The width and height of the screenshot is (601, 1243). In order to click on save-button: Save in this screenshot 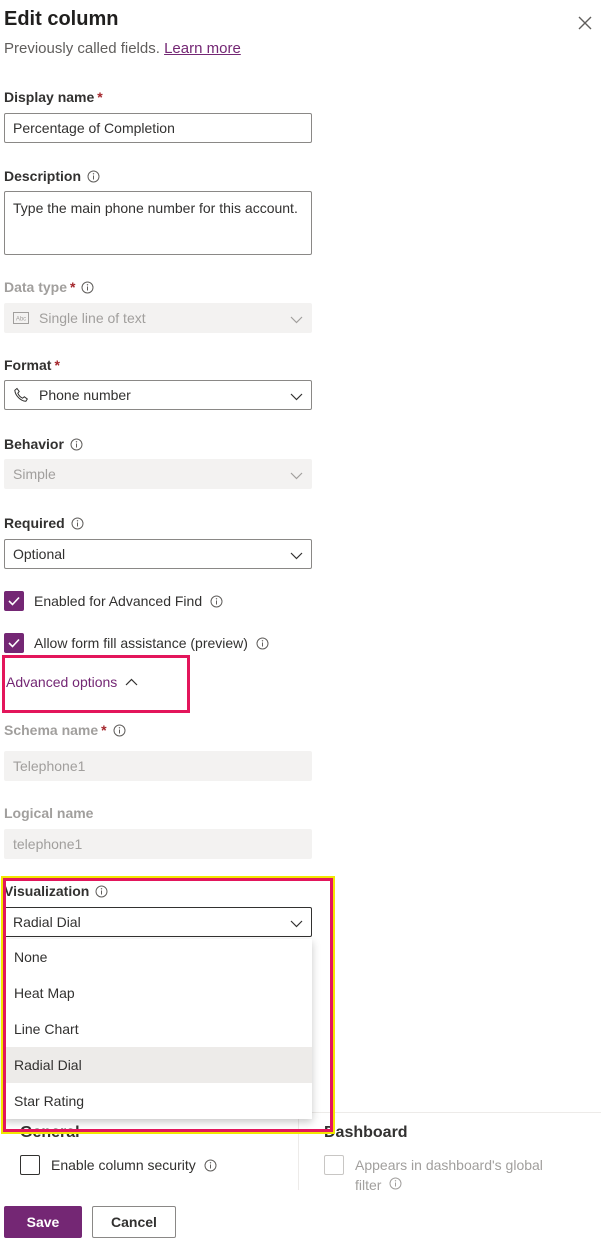, I will do `click(43, 1222)`.